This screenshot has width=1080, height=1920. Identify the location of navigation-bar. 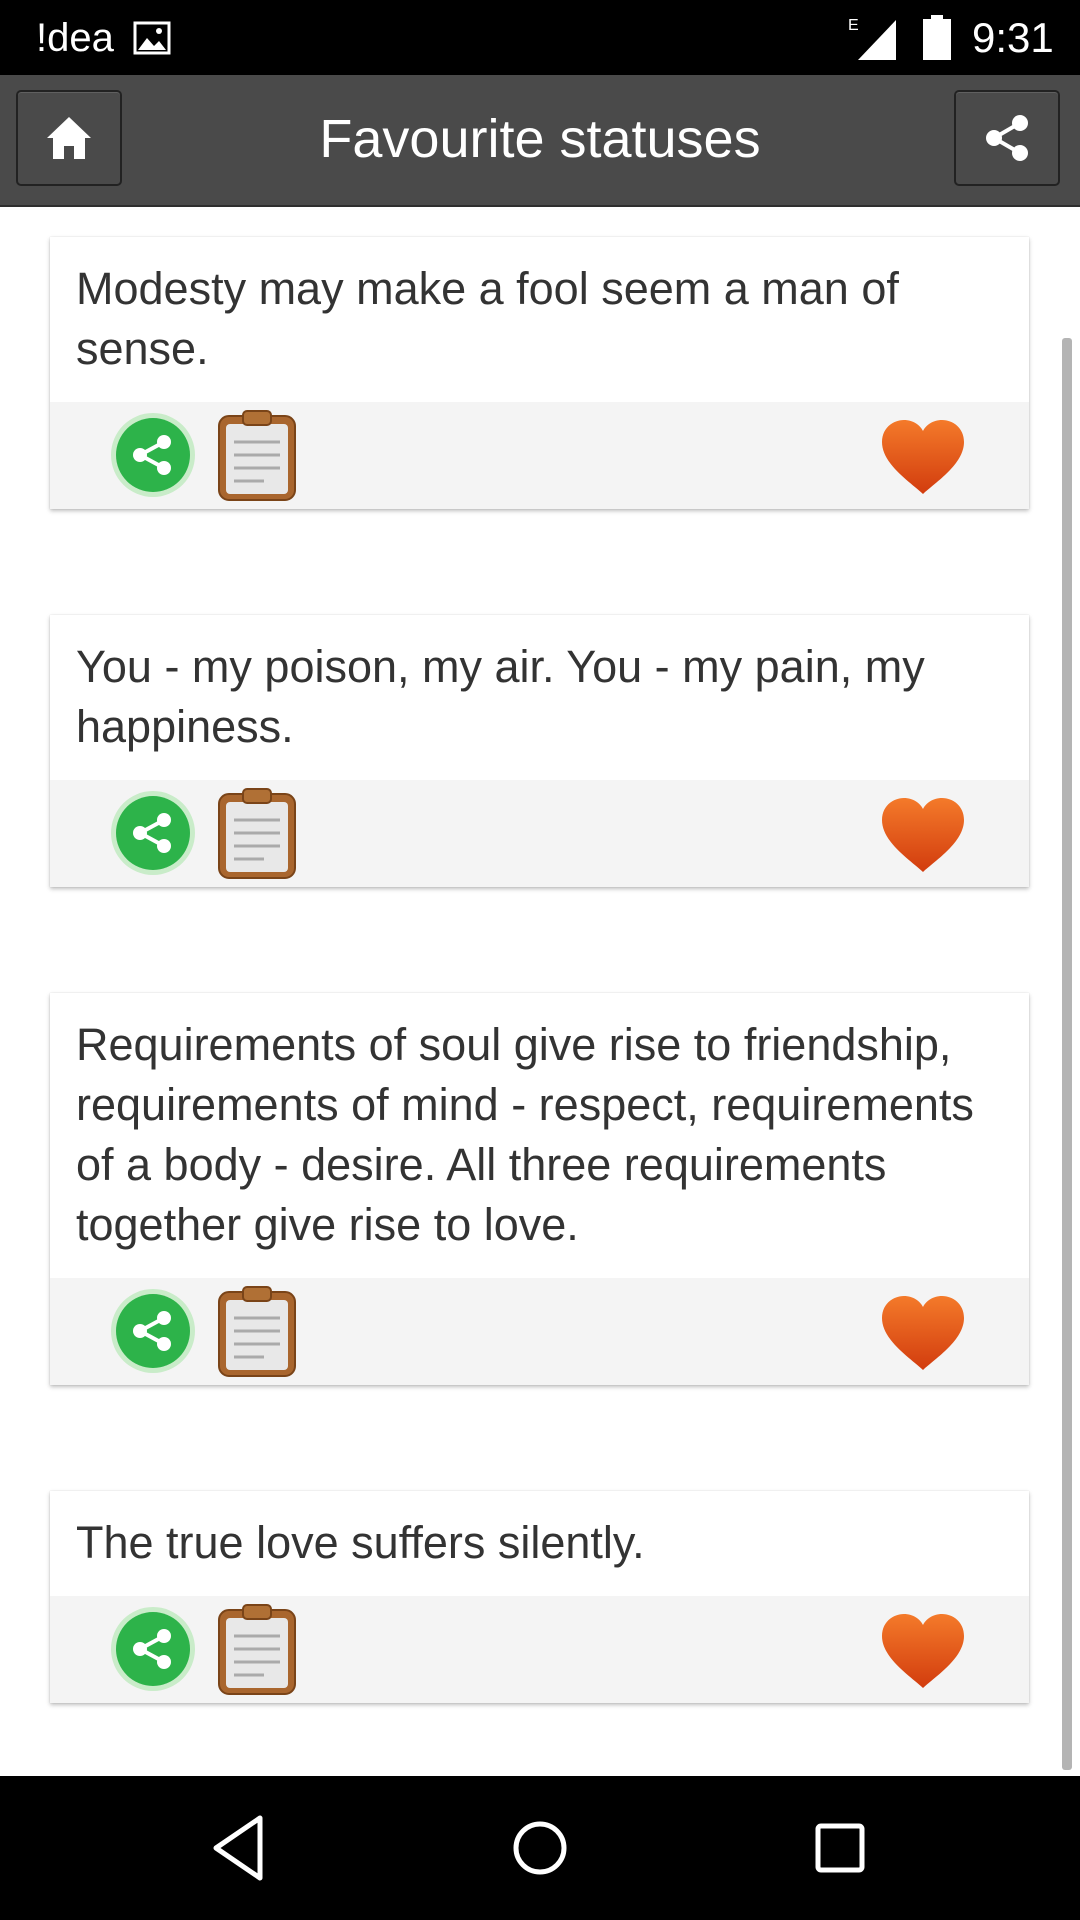
(540, 1848).